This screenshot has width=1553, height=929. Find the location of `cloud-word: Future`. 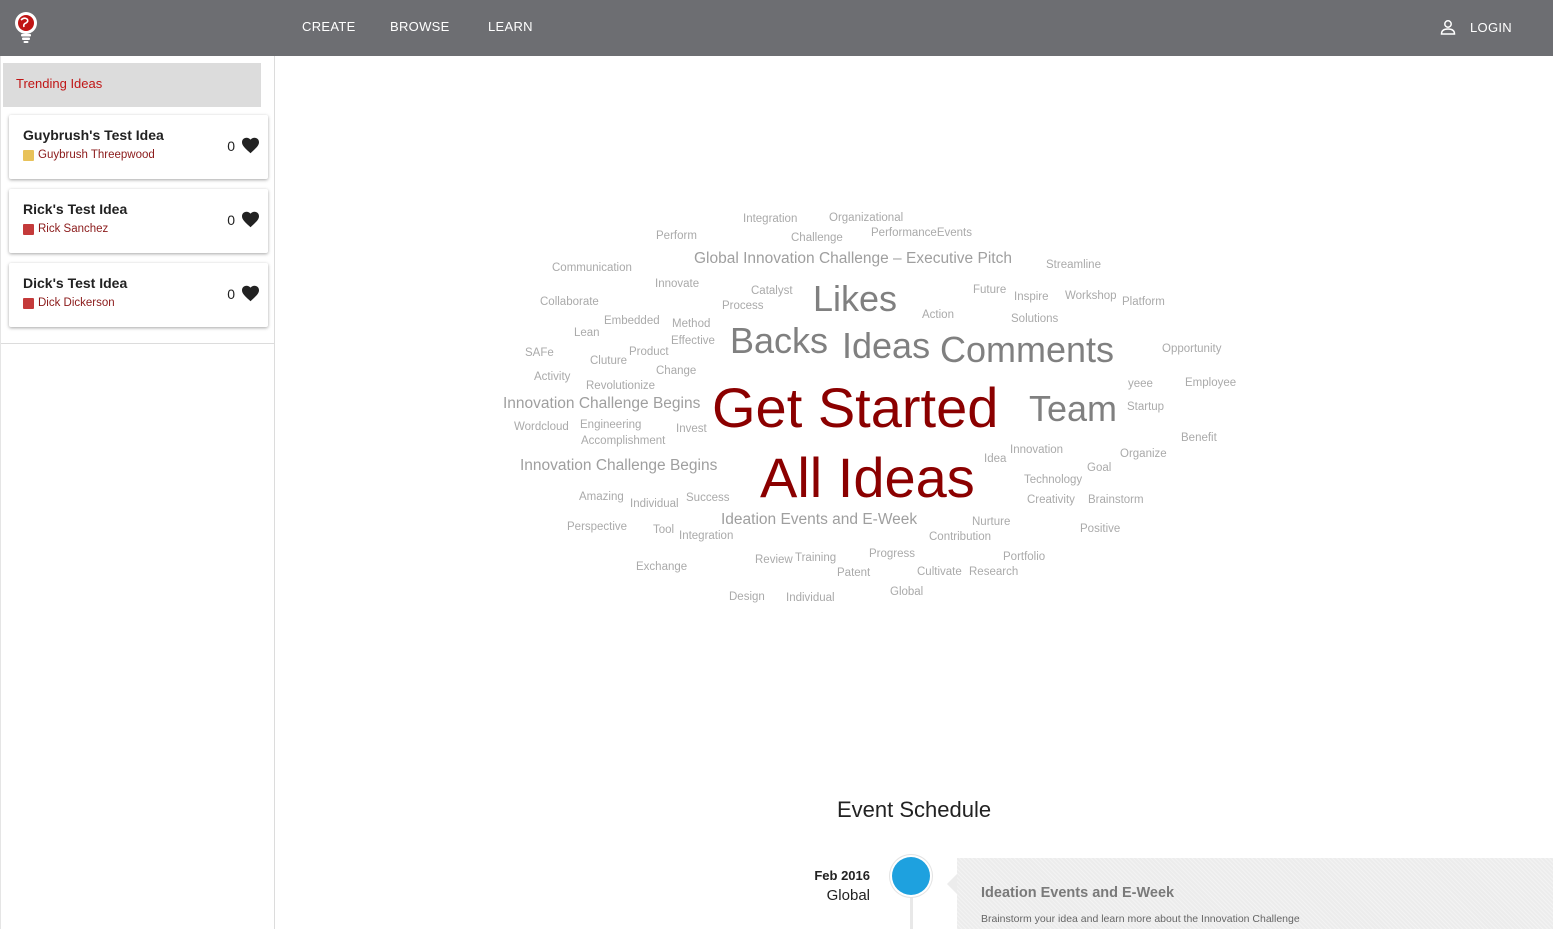

cloud-word: Future is located at coordinates (989, 290).